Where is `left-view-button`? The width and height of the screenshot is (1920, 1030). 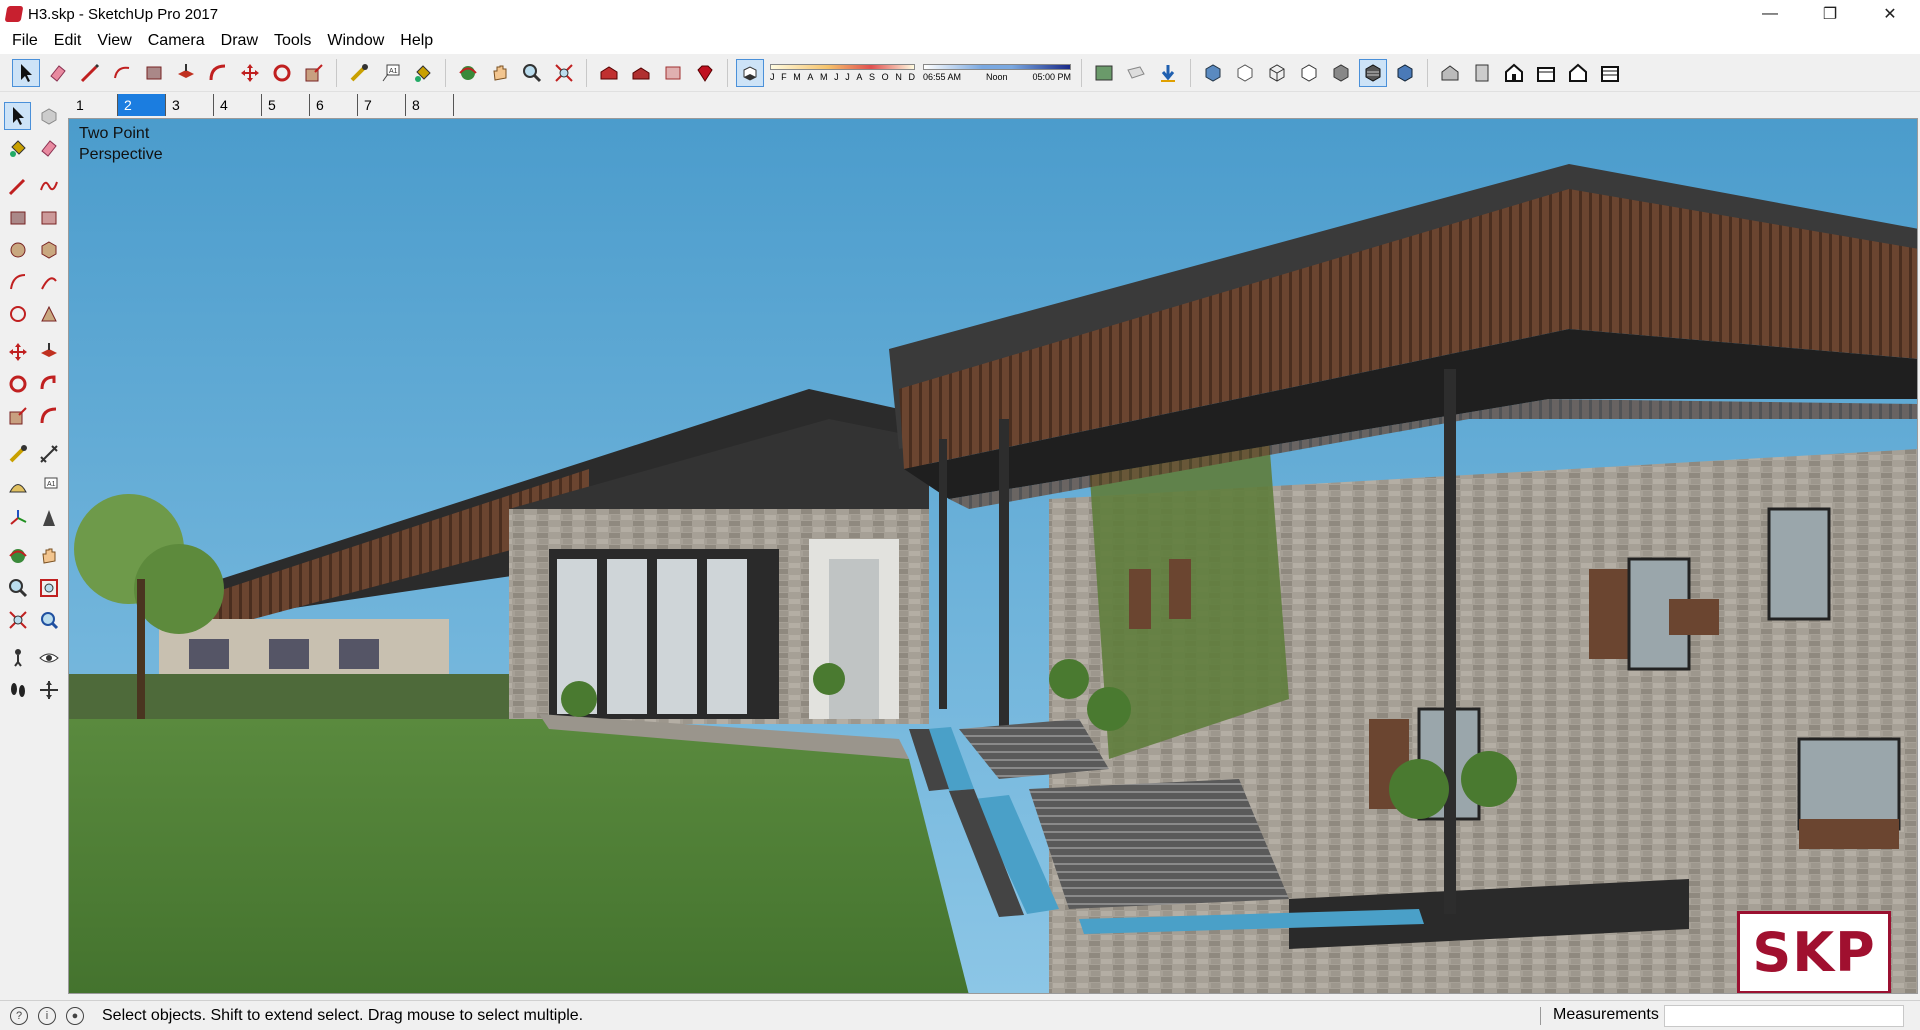 left-view-button is located at coordinates (1610, 73).